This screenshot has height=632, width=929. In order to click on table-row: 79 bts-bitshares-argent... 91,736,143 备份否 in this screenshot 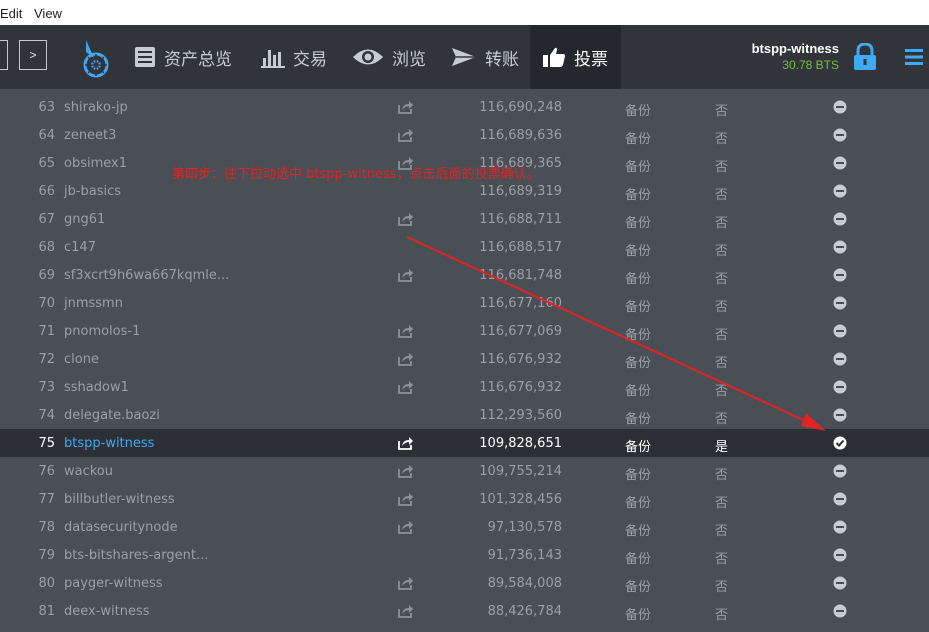, I will do `click(464, 555)`.